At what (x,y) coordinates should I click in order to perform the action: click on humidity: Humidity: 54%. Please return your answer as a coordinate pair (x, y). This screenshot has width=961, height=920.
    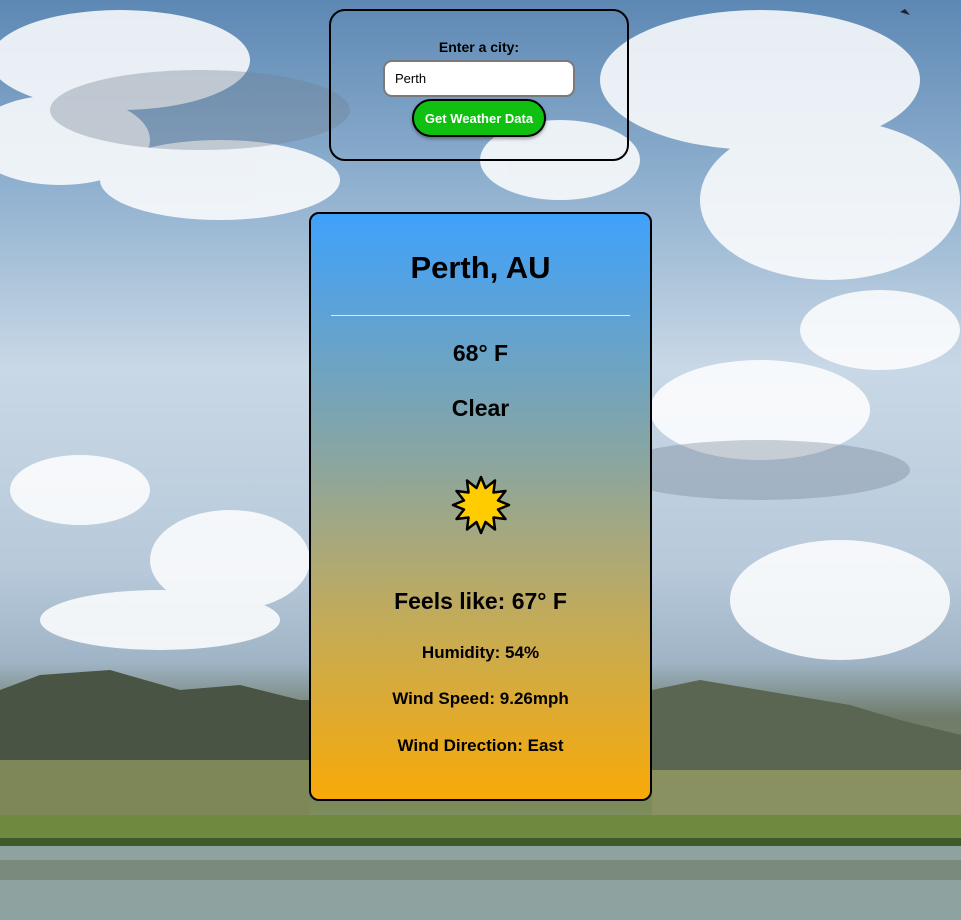
    Looking at the image, I should click on (480, 652).